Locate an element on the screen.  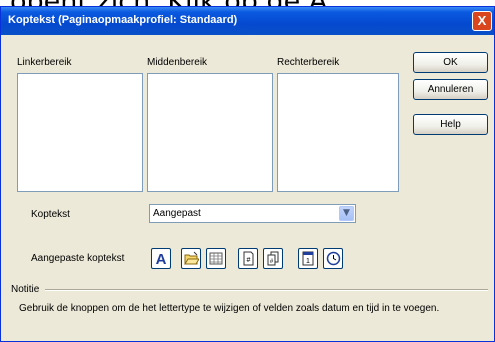
font-a-icon: A is located at coordinates (161, 258).